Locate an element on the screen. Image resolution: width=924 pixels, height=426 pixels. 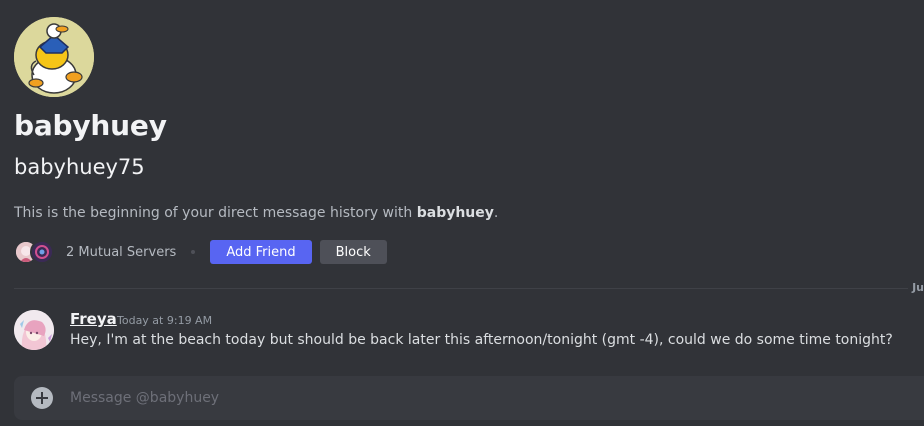
profile-username: babyhuey75 is located at coordinates (79, 167).